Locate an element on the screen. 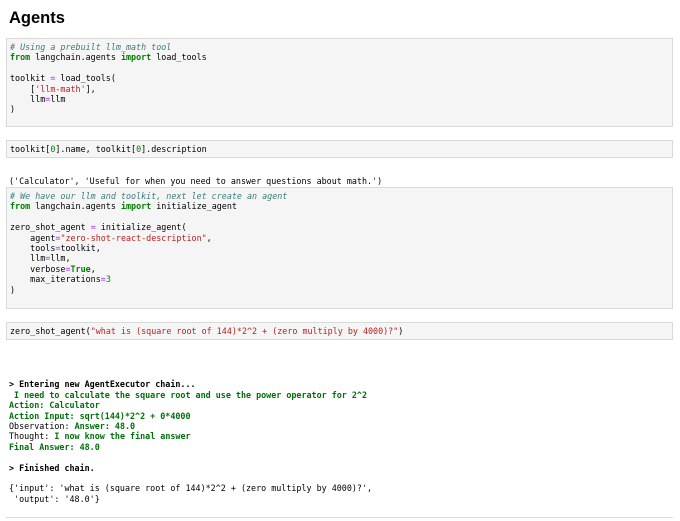 The width and height of the screenshot is (680, 521). keyword-true: True is located at coordinates (80, 268).